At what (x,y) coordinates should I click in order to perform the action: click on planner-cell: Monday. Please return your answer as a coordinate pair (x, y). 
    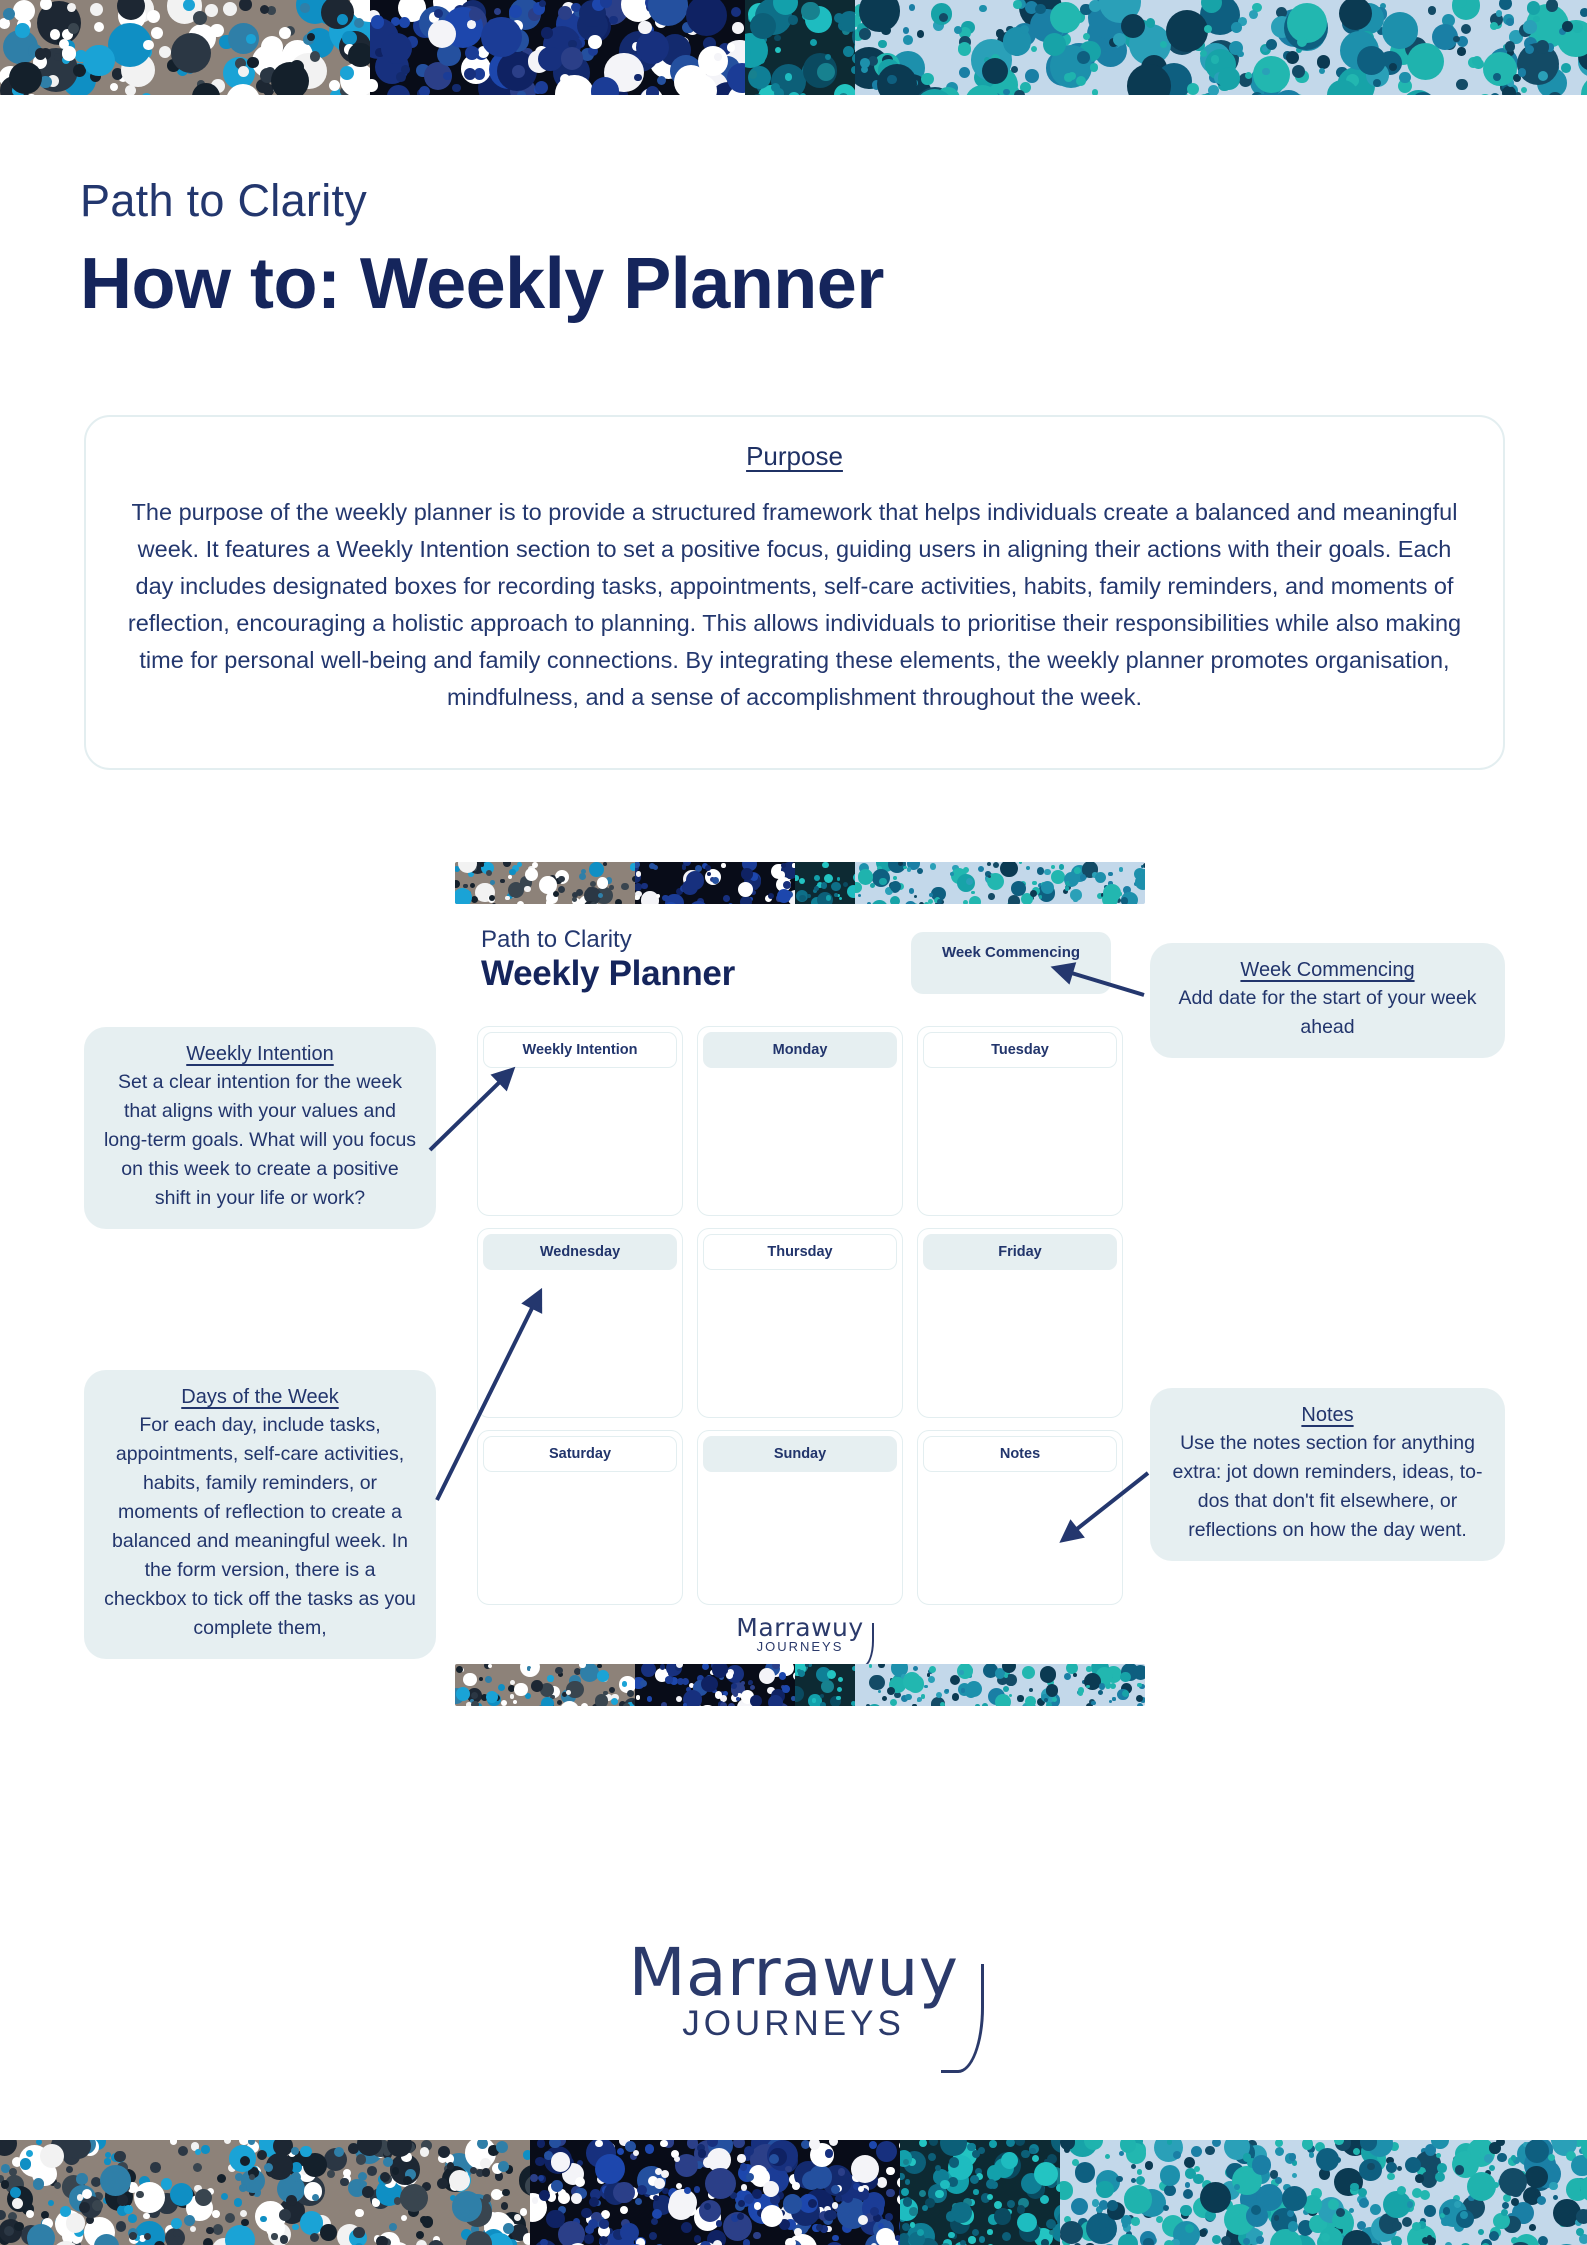
    Looking at the image, I should click on (800, 1121).